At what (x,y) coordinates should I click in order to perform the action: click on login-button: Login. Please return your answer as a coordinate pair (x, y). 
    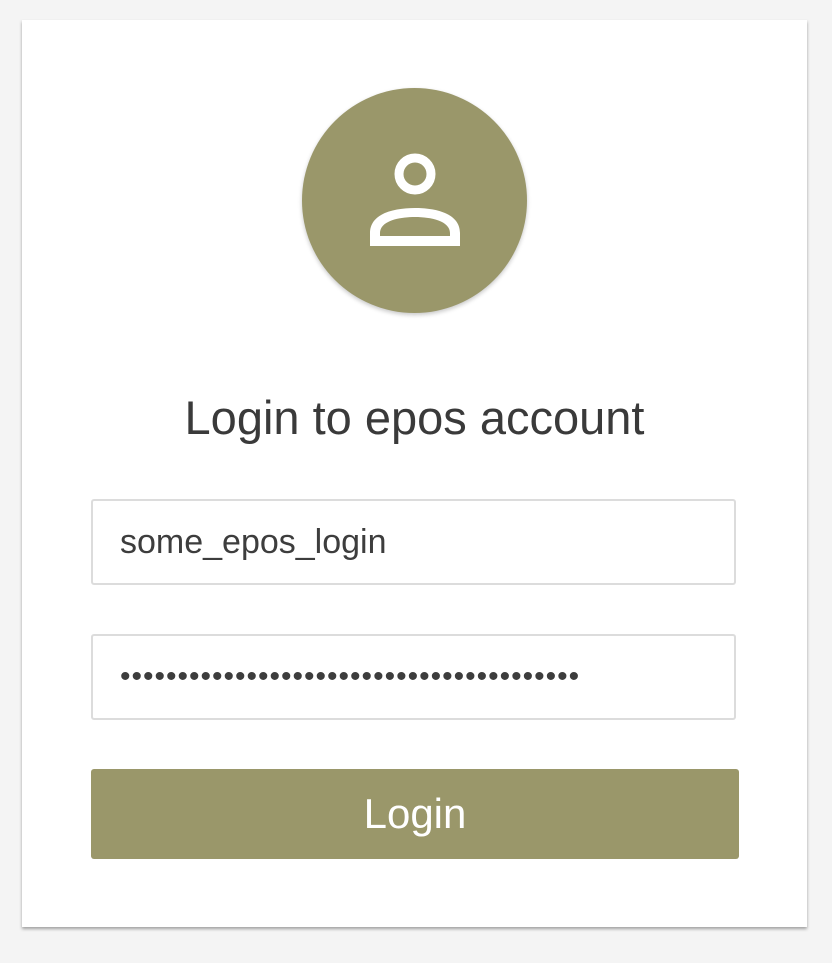
    Looking at the image, I should click on (415, 814).